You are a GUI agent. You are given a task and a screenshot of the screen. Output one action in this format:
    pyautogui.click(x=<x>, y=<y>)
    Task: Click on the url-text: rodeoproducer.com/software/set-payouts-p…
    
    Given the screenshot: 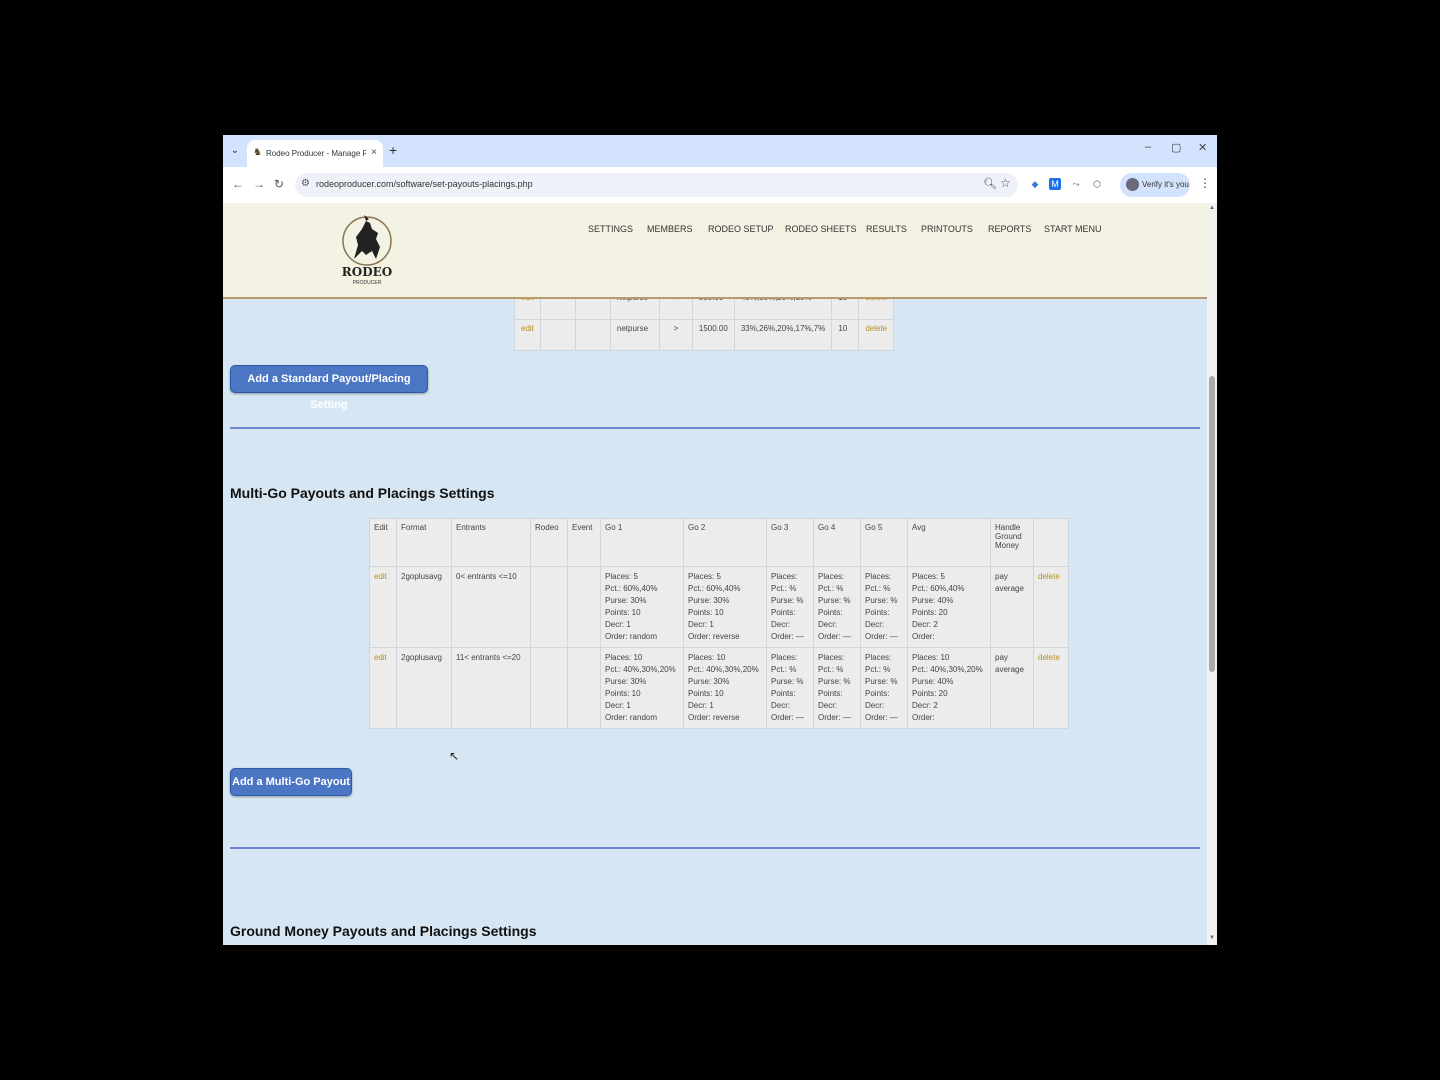 What is the action you would take?
    pyautogui.click(x=424, y=184)
    